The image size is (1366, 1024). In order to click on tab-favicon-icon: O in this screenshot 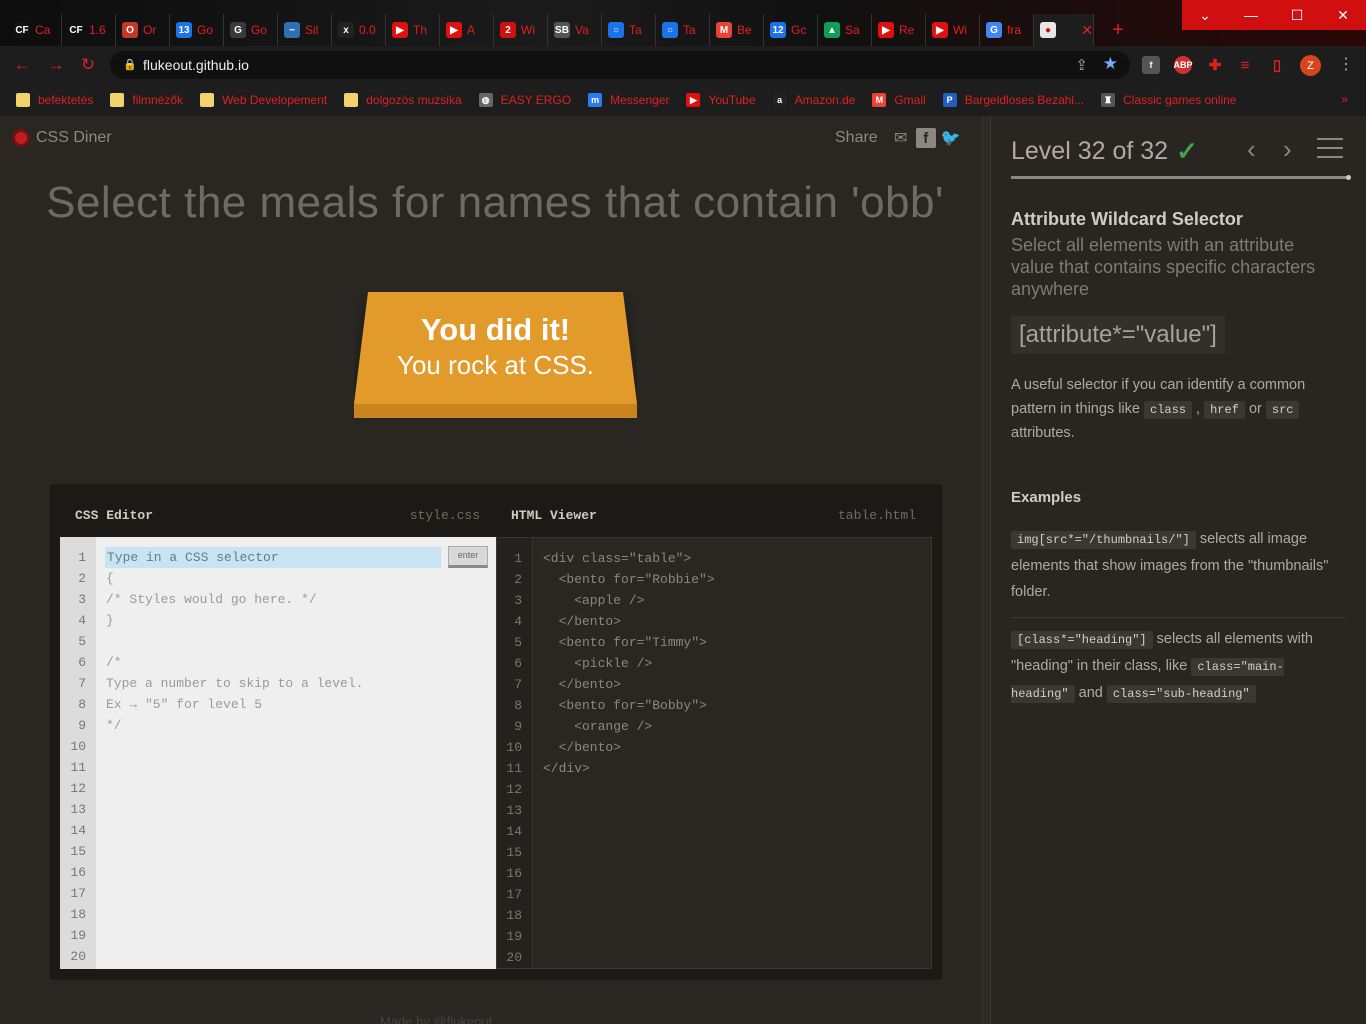, I will do `click(130, 30)`.